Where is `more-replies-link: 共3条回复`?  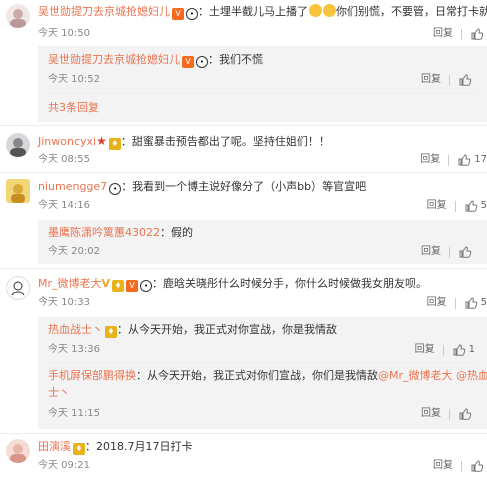
more-replies-link: 共3条回复 is located at coordinates (73, 108).